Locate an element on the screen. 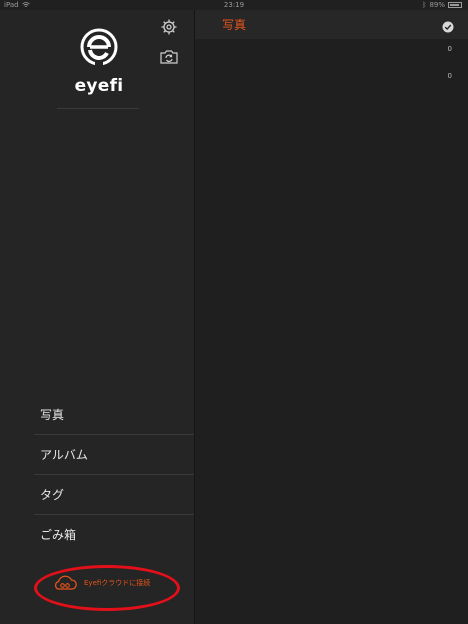 The height and width of the screenshot is (624, 468). camera-sync-icon is located at coordinates (169, 57).